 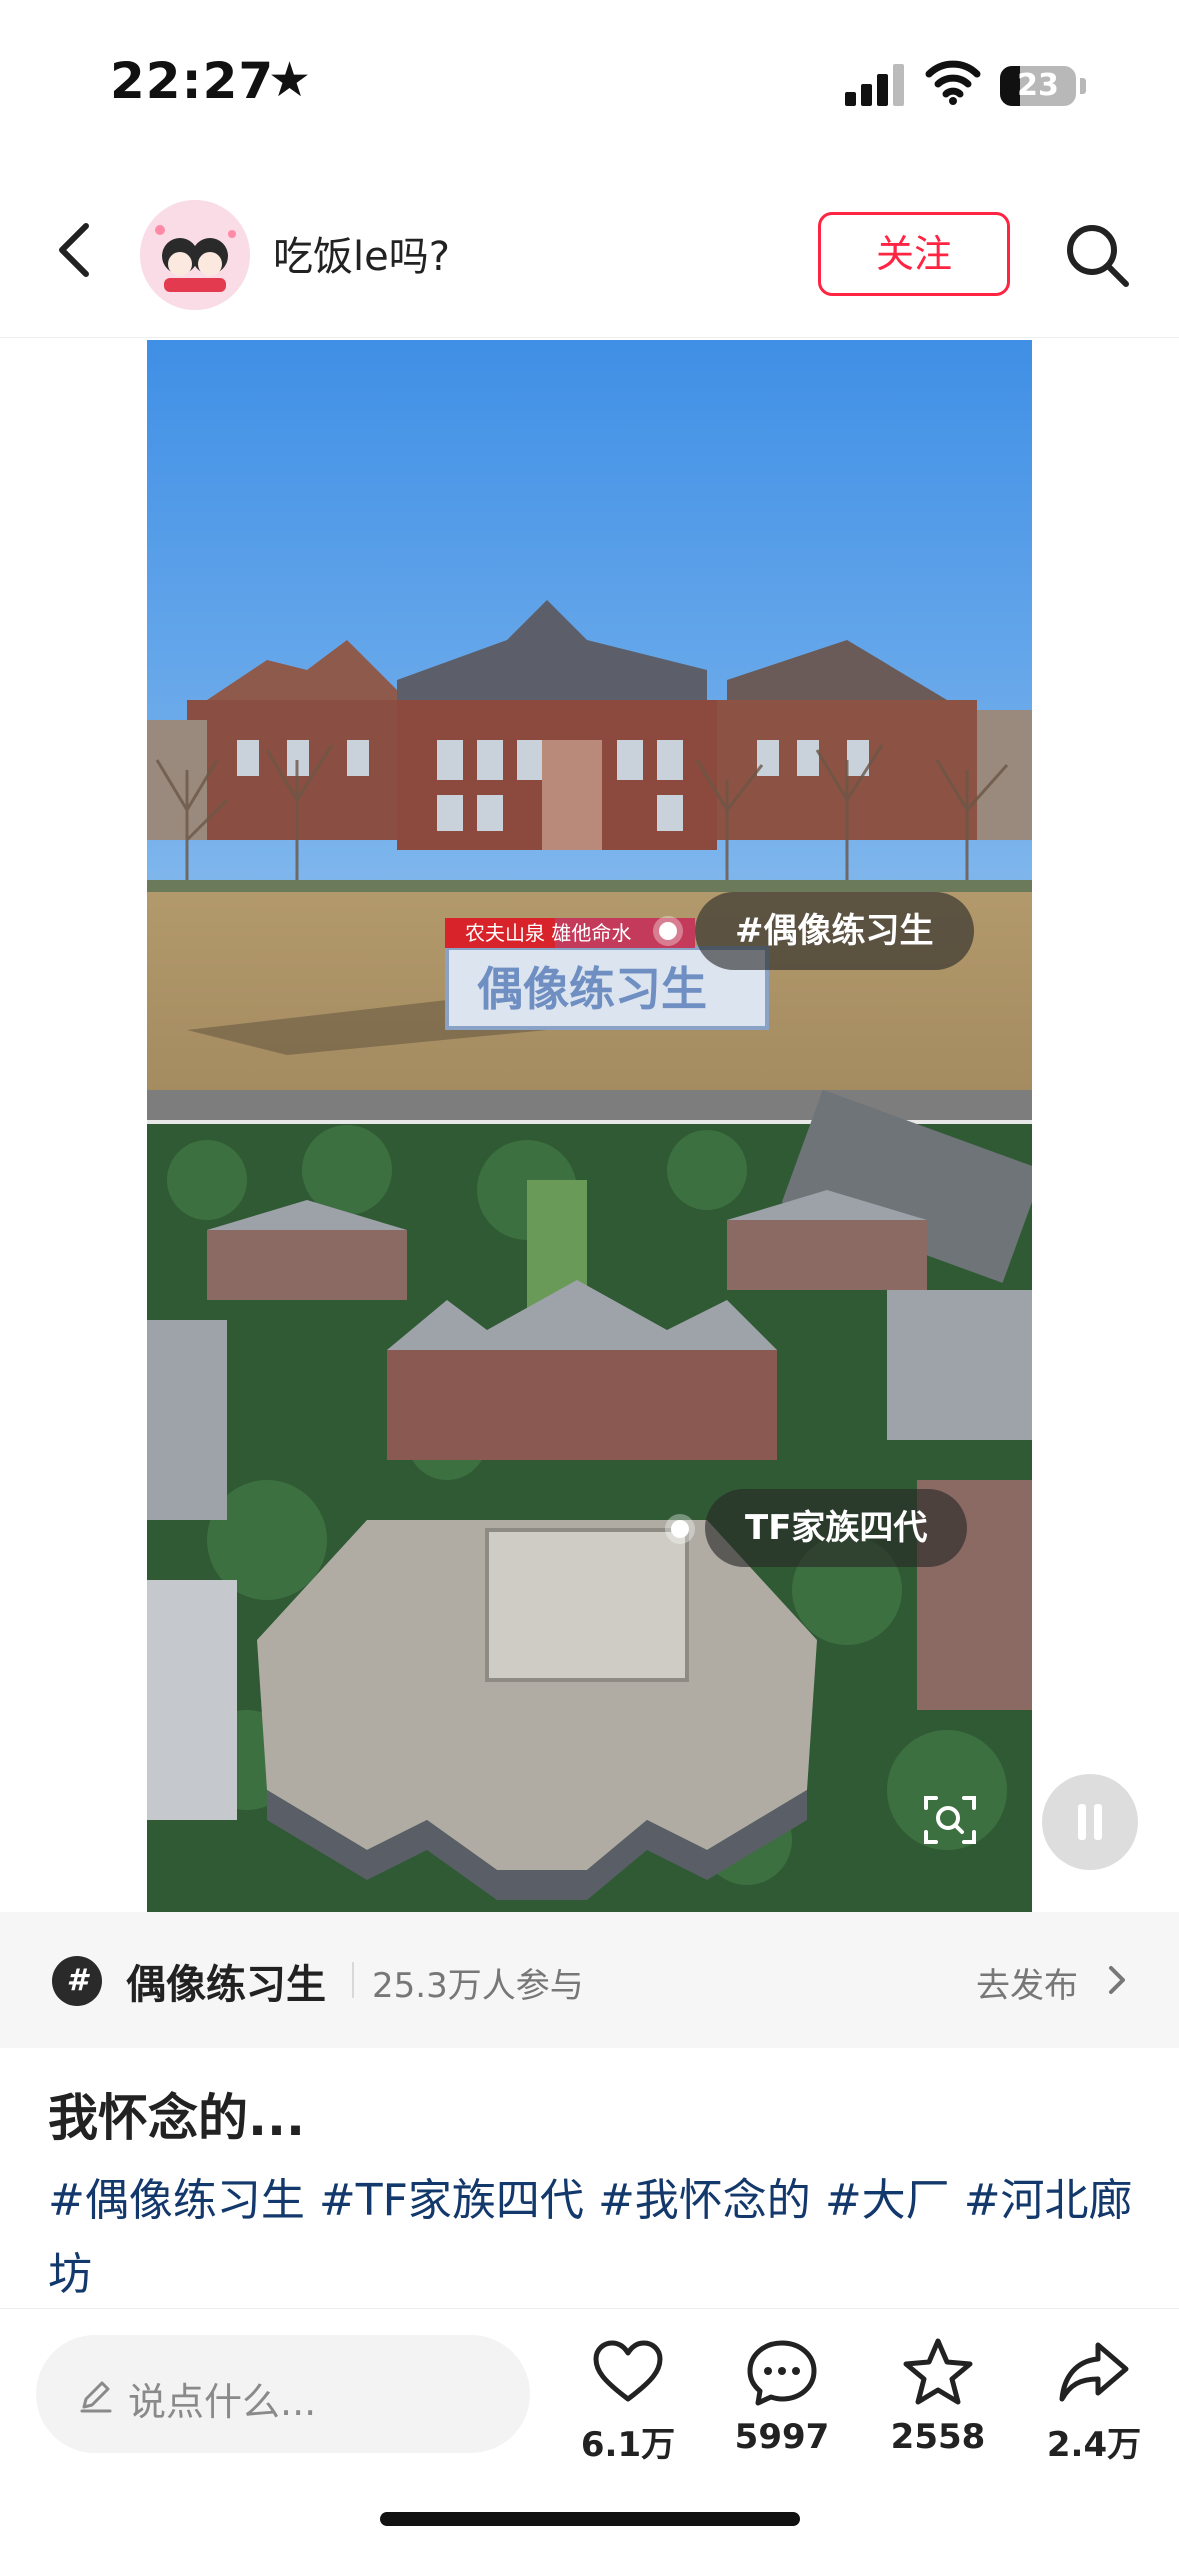 What do you see at coordinates (938, 2437) in the screenshot?
I see `collect-count: 2558` at bounding box center [938, 2437].